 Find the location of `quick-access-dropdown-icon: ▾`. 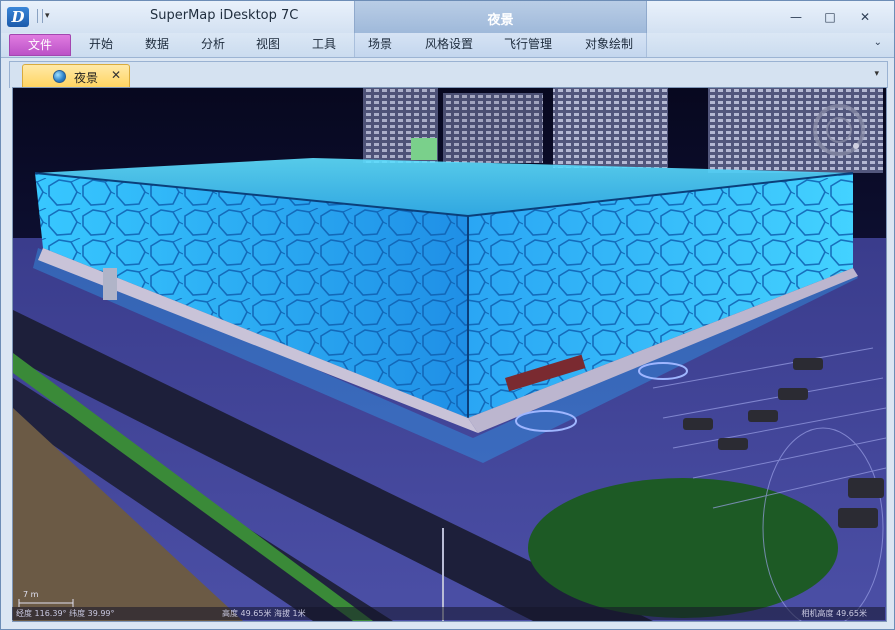

quick-access-dropdown-icon: ▾ is located at coordinates (50, 16).